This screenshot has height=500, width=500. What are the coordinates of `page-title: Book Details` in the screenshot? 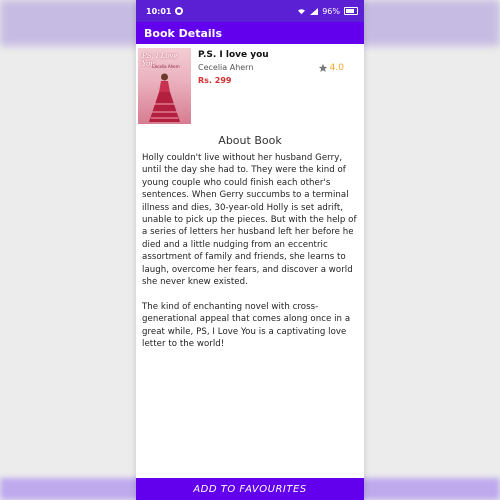 It's located at (183, 33).